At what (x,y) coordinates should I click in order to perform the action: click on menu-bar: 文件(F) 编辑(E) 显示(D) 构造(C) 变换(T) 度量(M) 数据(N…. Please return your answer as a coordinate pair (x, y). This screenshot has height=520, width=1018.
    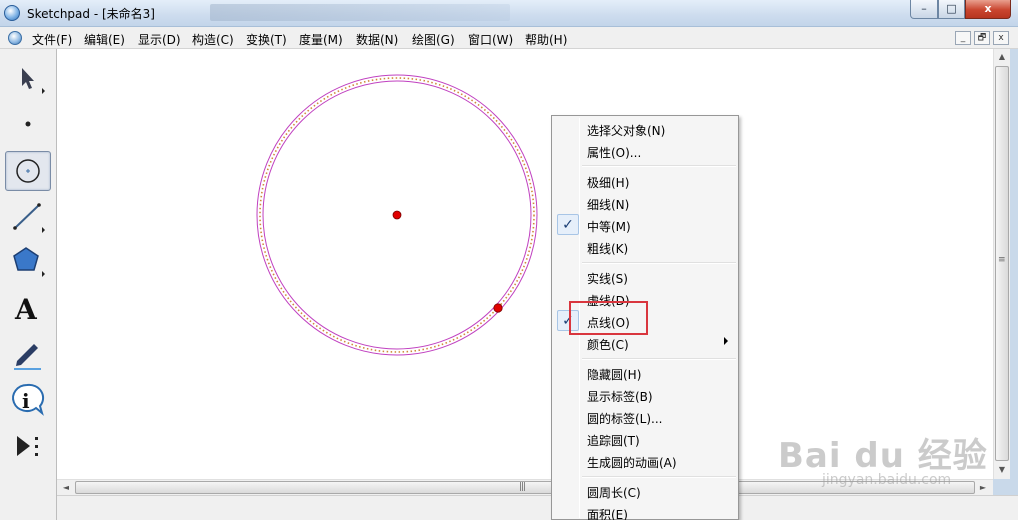
    Looking at the image, I should click on (509, 38).